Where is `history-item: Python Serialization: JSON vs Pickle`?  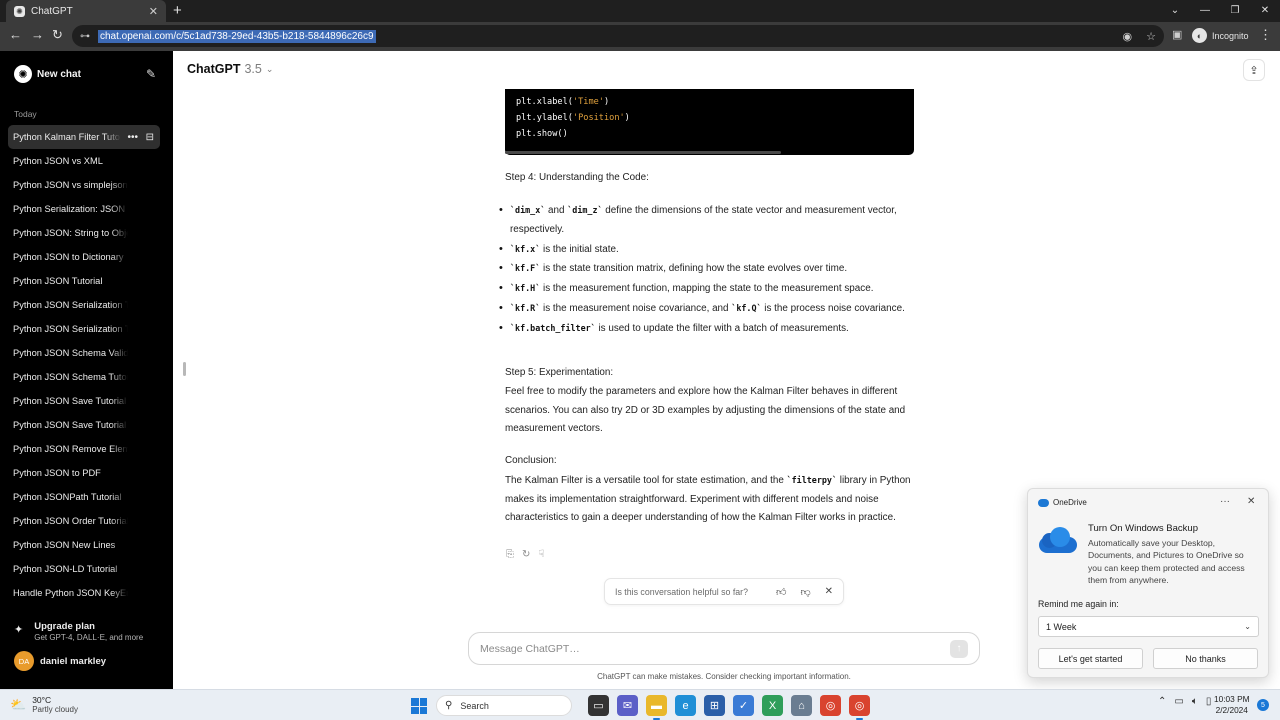
history-item: Python Serialization: JSON vs Pickle is located at coordinates (84, 209).